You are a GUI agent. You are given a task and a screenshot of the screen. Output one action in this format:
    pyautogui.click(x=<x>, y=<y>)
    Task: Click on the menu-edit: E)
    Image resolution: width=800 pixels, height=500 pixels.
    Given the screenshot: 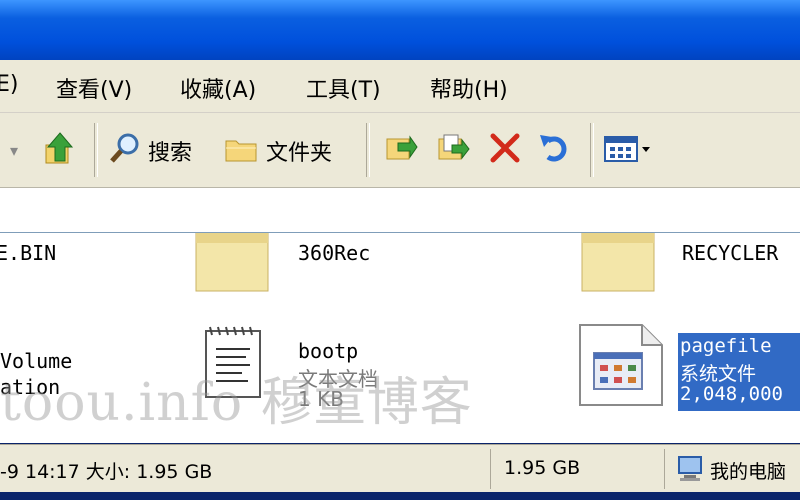 What is the action you would take?
    pyautogui.click(x=9, y=84)
    